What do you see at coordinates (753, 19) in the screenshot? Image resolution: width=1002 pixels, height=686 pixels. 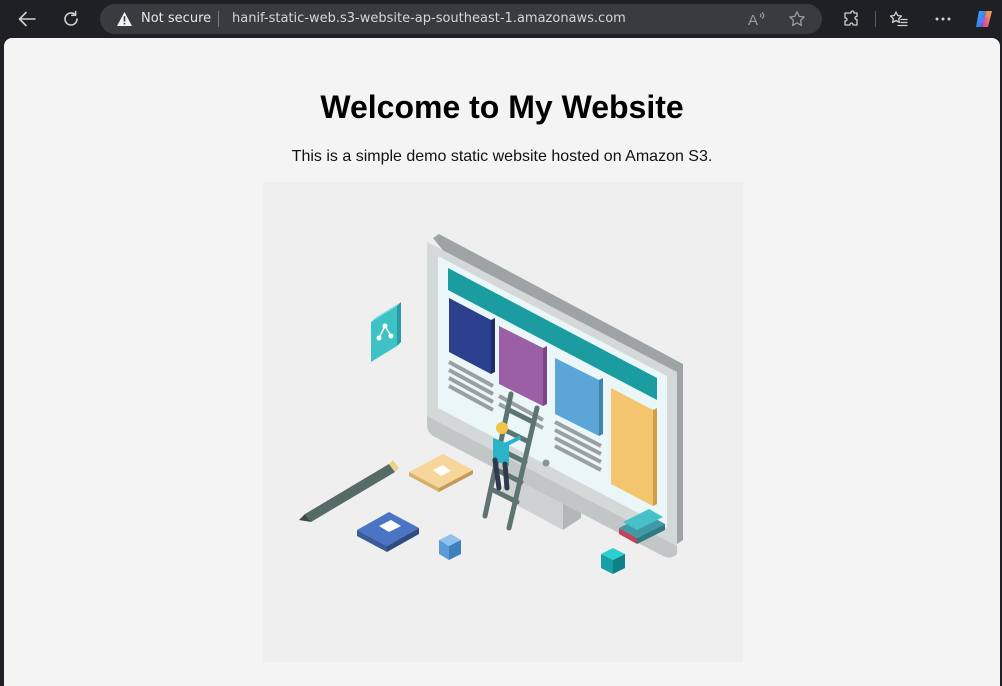 I see `svg-text: A` at bounding box center [753, 19].